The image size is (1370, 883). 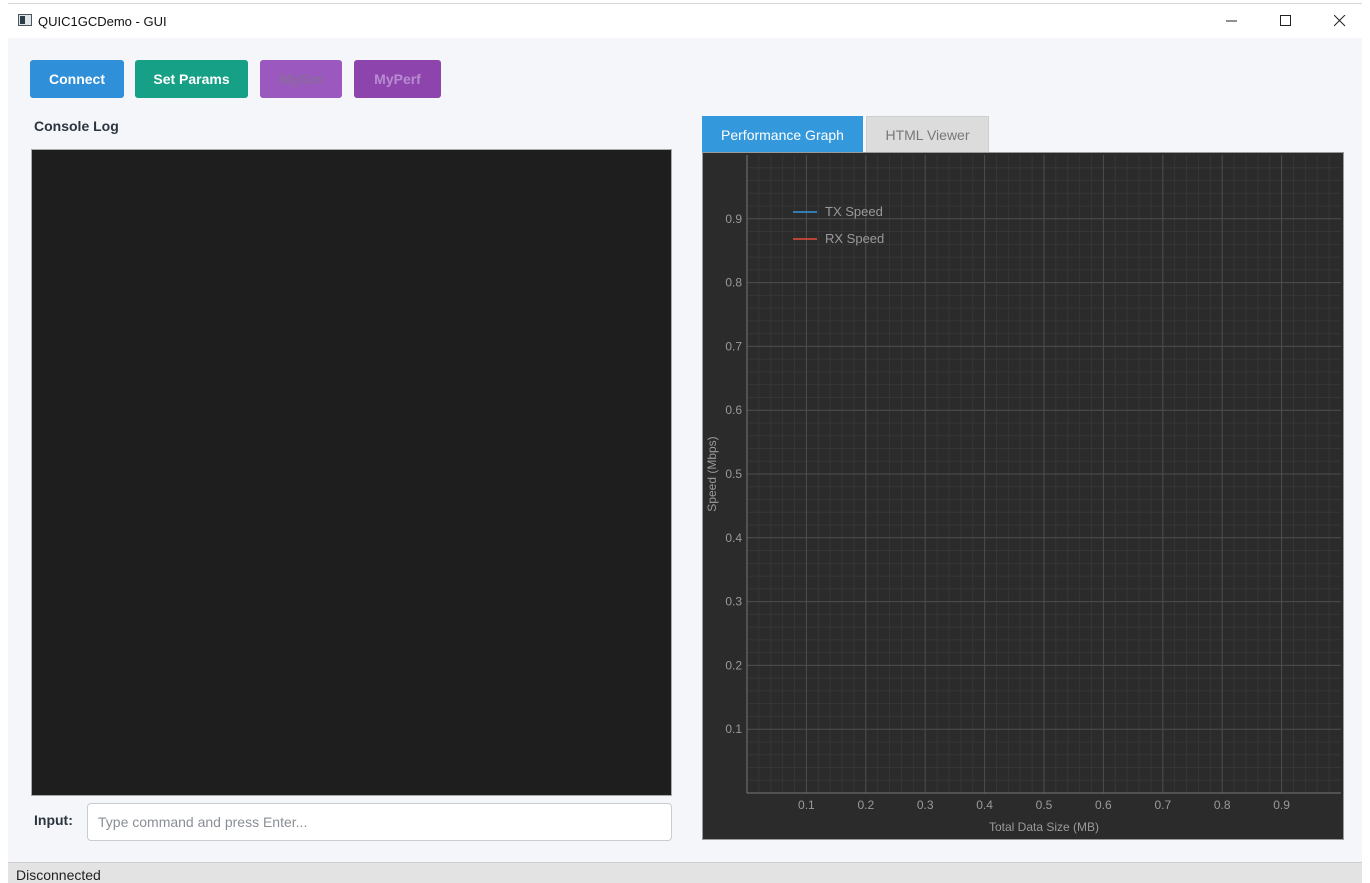 I want to click on y-tick-label: 0.9, so click(x=733, y=219).